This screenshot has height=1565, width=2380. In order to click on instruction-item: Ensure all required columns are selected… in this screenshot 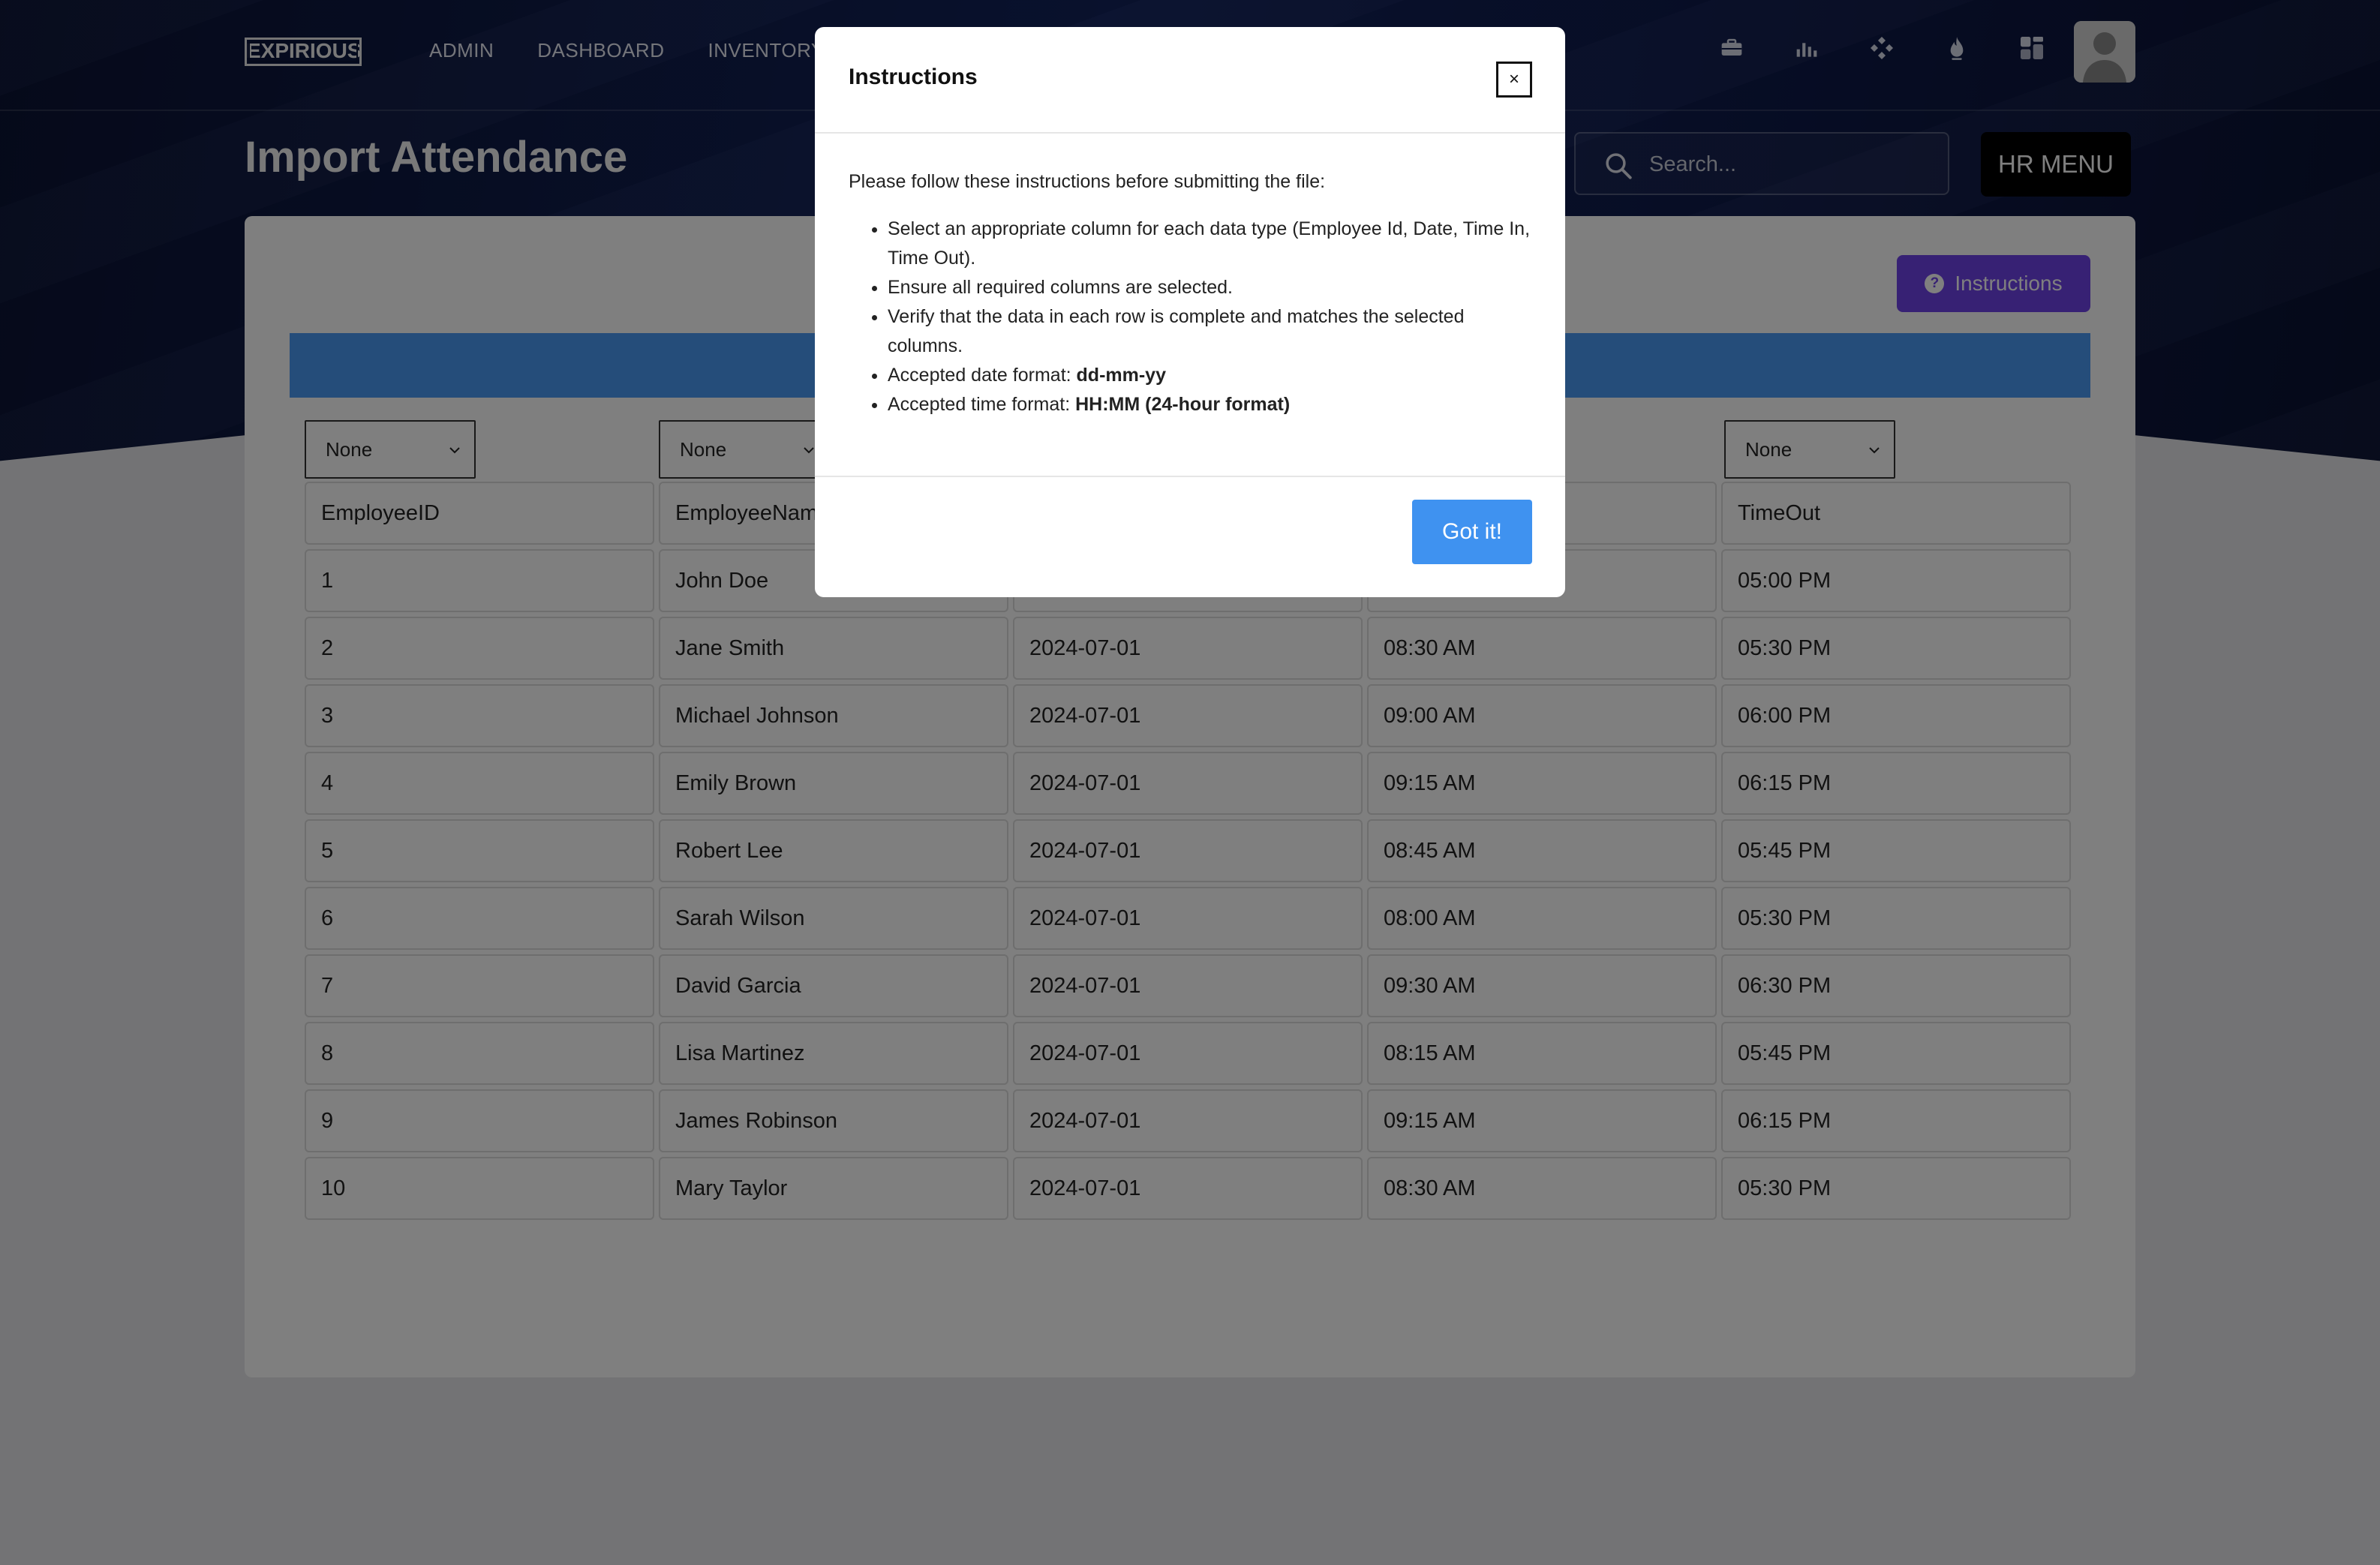, I will do `click(1209, 287)`.